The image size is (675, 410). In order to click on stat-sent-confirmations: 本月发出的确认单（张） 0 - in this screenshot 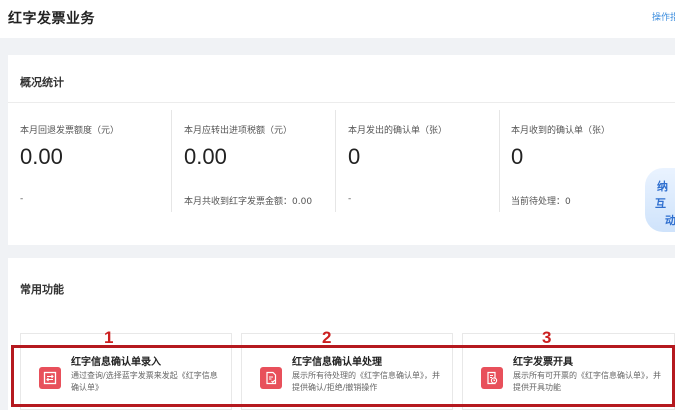, I will do `click(423, 167)`.